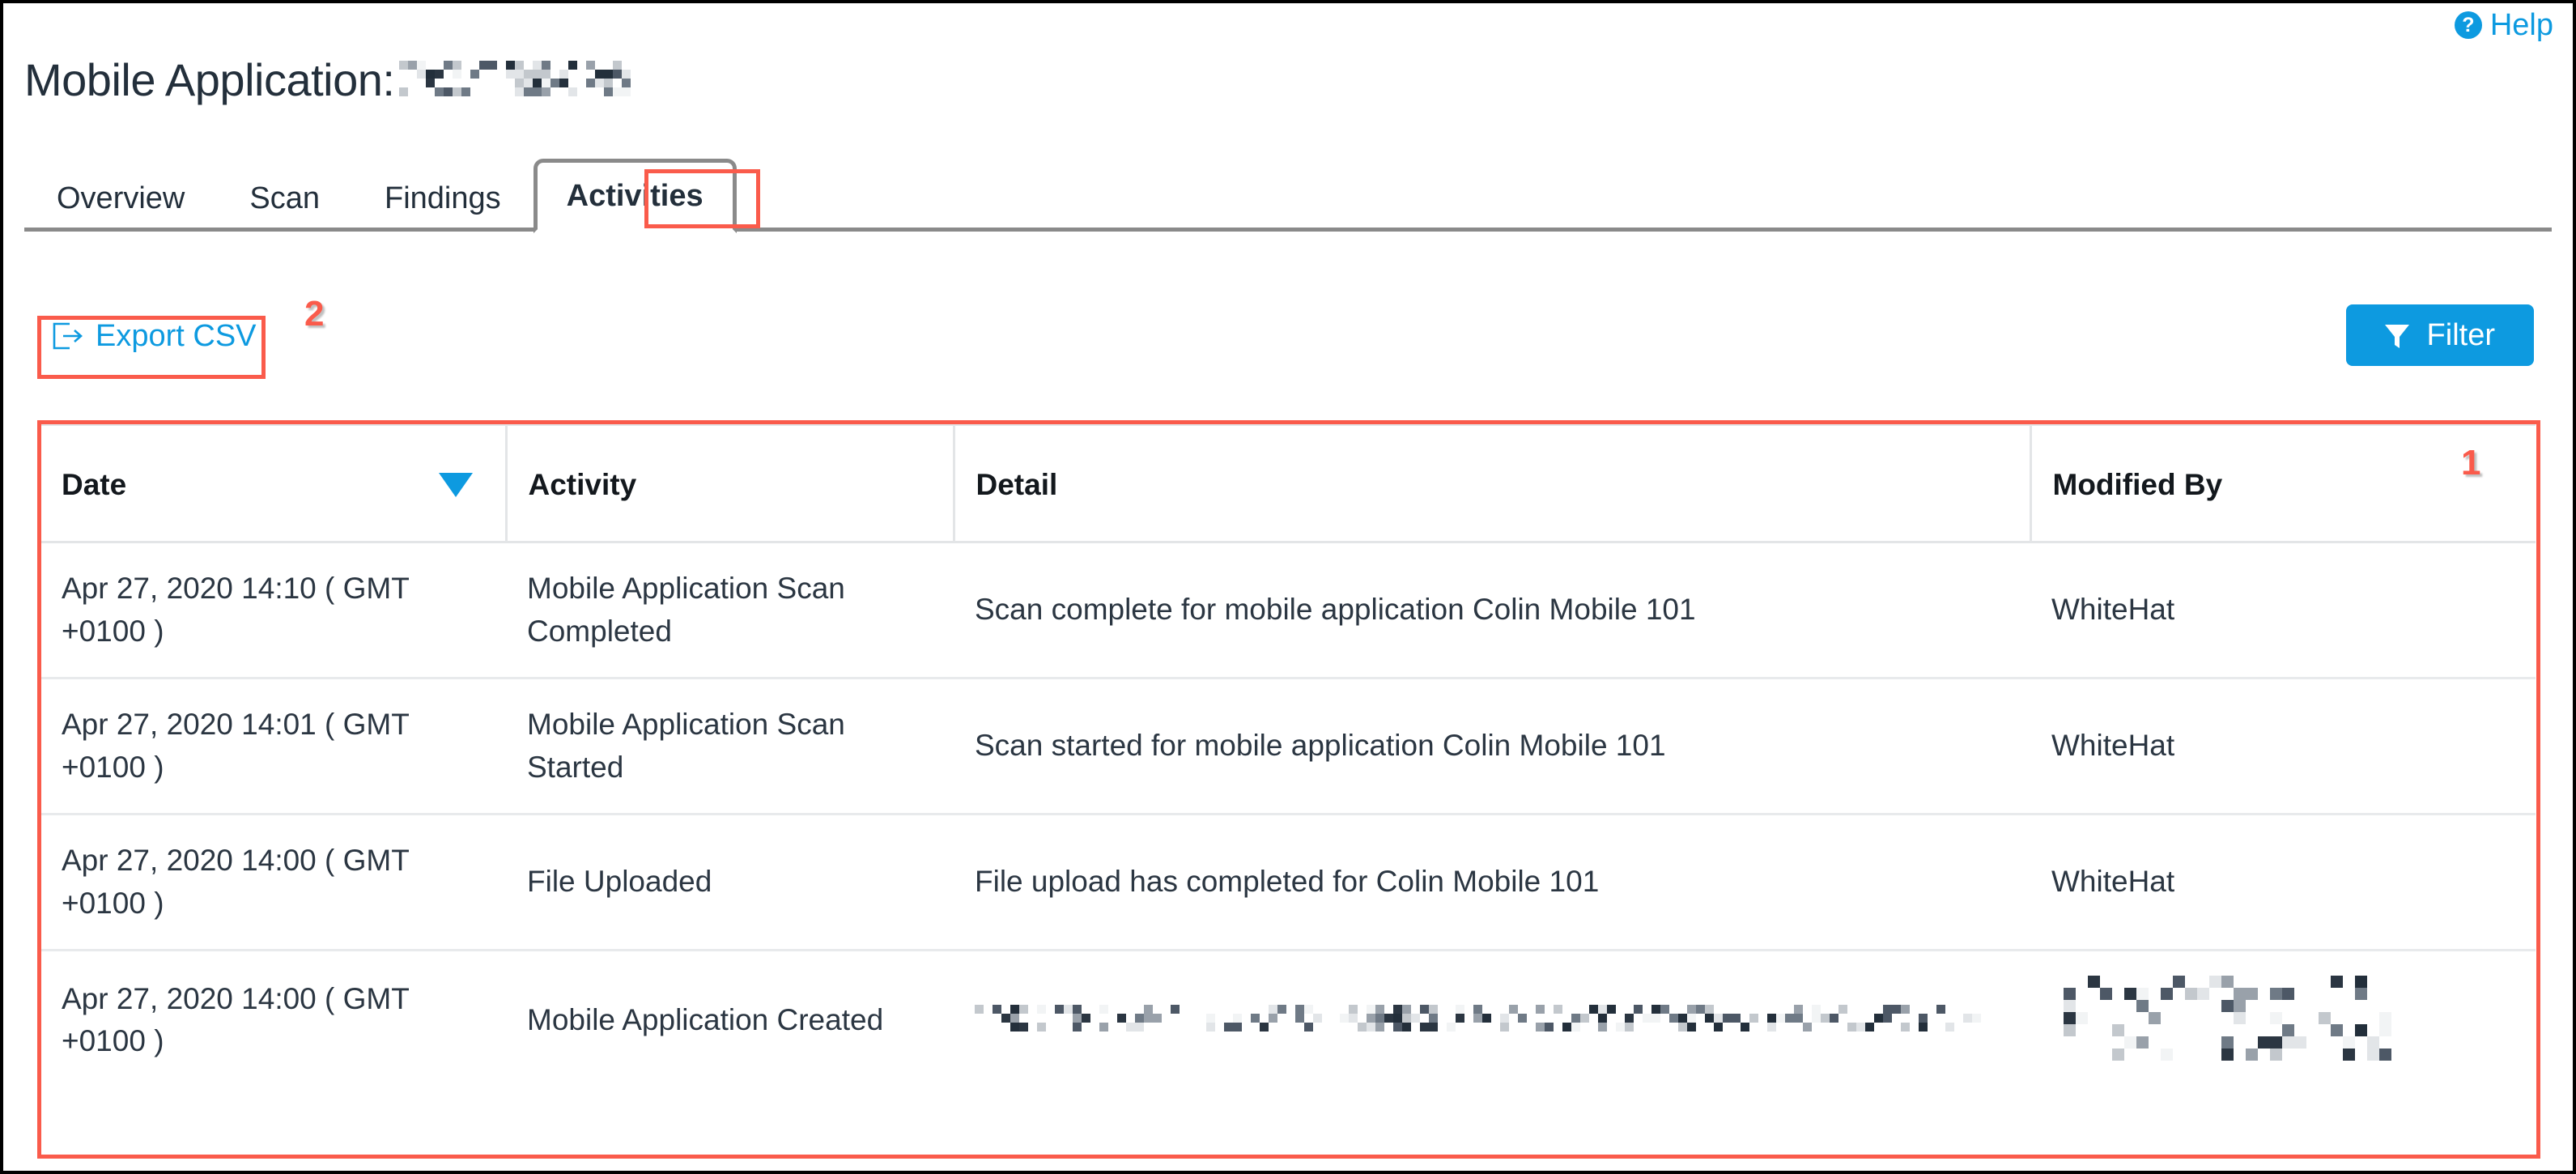 This screenshot has height=1174, width=2576. I want to click on tab-overview: Overview, so click(120, 208).